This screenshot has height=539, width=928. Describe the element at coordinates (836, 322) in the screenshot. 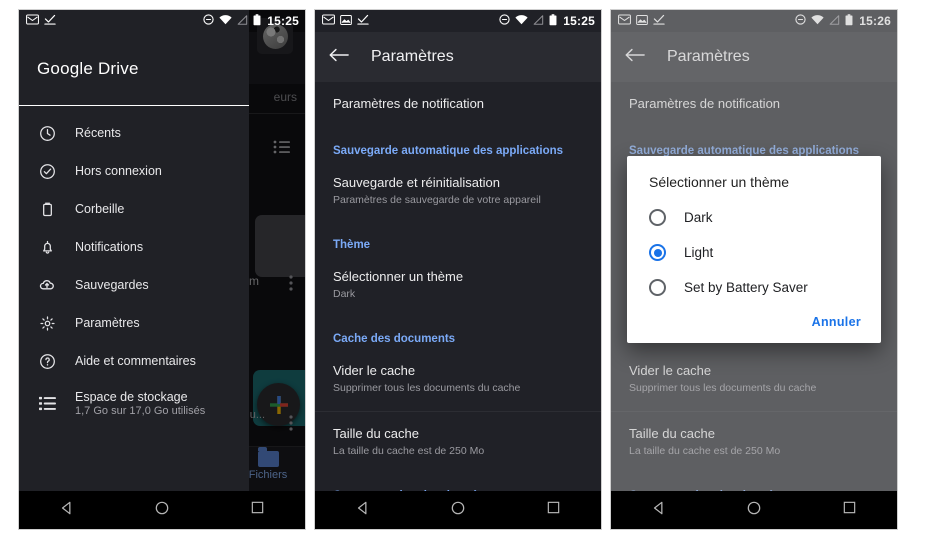

I see `cancel-button: Annuler` at that location.